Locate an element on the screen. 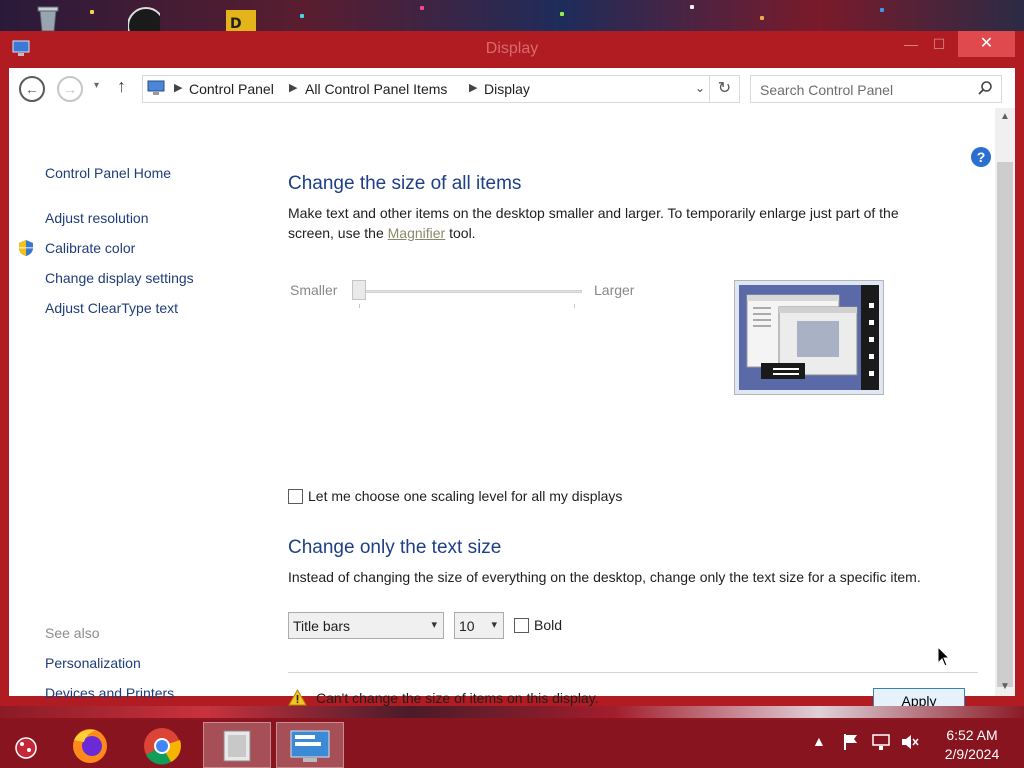  app-bubble-icon is located at coordinates (26, 745).